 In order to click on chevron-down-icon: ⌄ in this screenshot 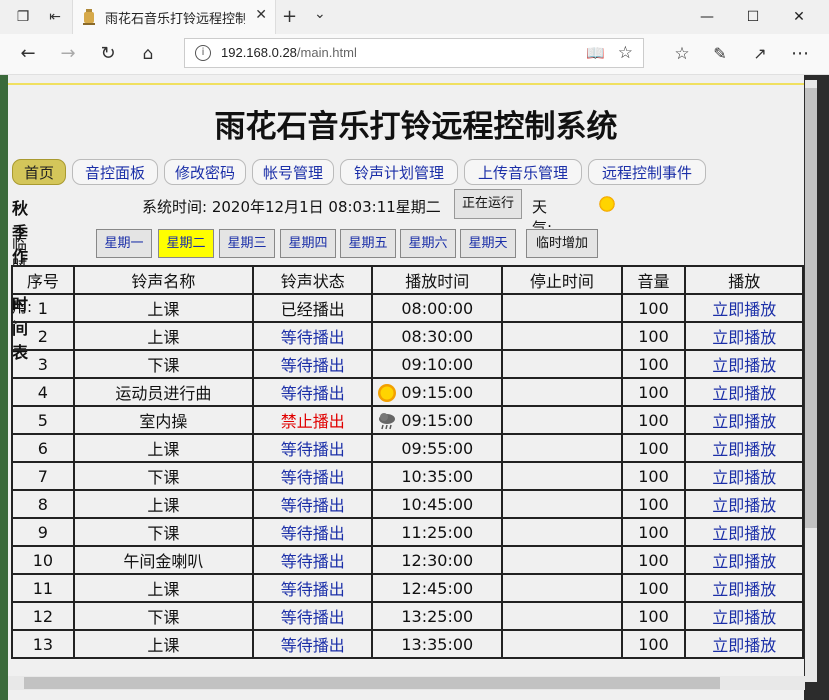, I will do `click(320, 14)`.